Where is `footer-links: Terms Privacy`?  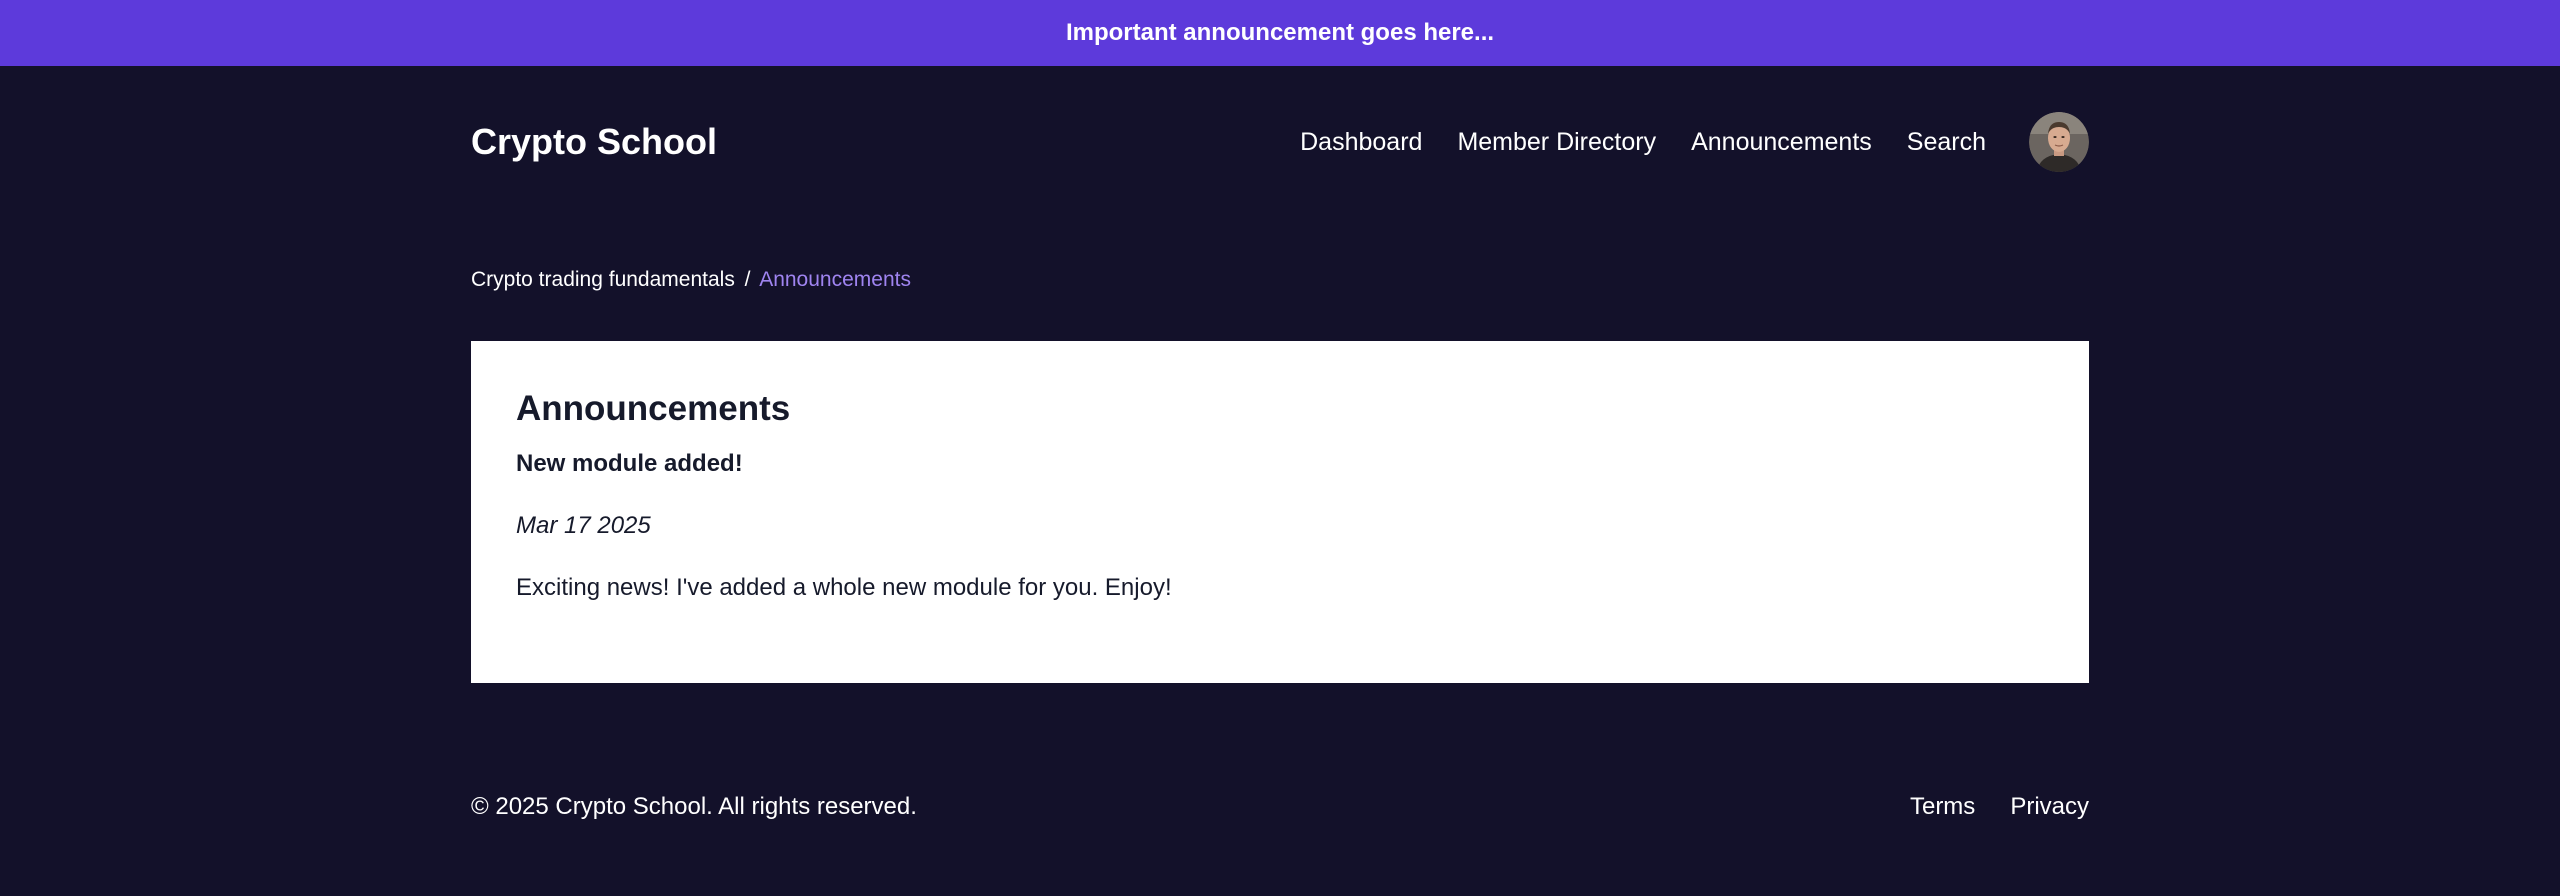 footer-links: Terms Privacy is located at coordinates (1982, 807).